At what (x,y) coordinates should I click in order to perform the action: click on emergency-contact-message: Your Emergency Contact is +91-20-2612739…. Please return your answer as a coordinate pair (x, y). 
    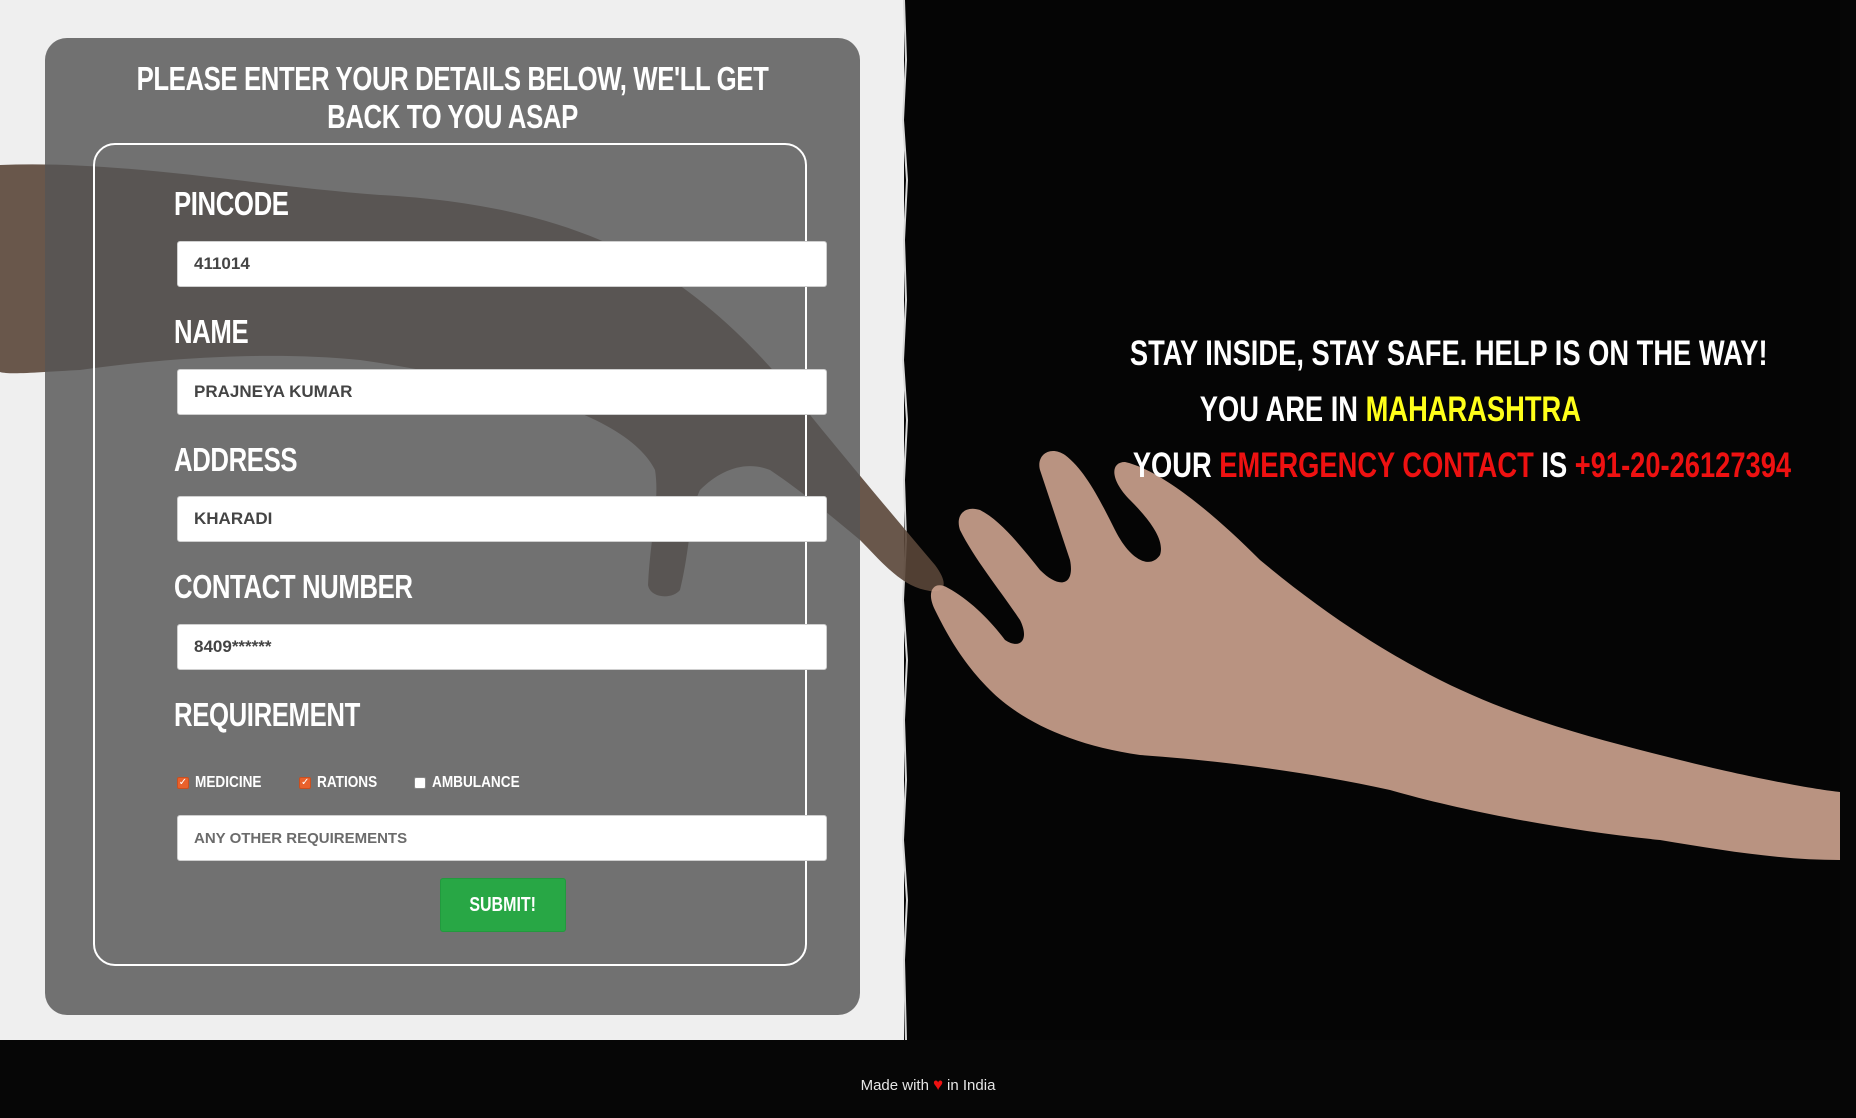
    Looking at the image, I should click on (1415, 466).